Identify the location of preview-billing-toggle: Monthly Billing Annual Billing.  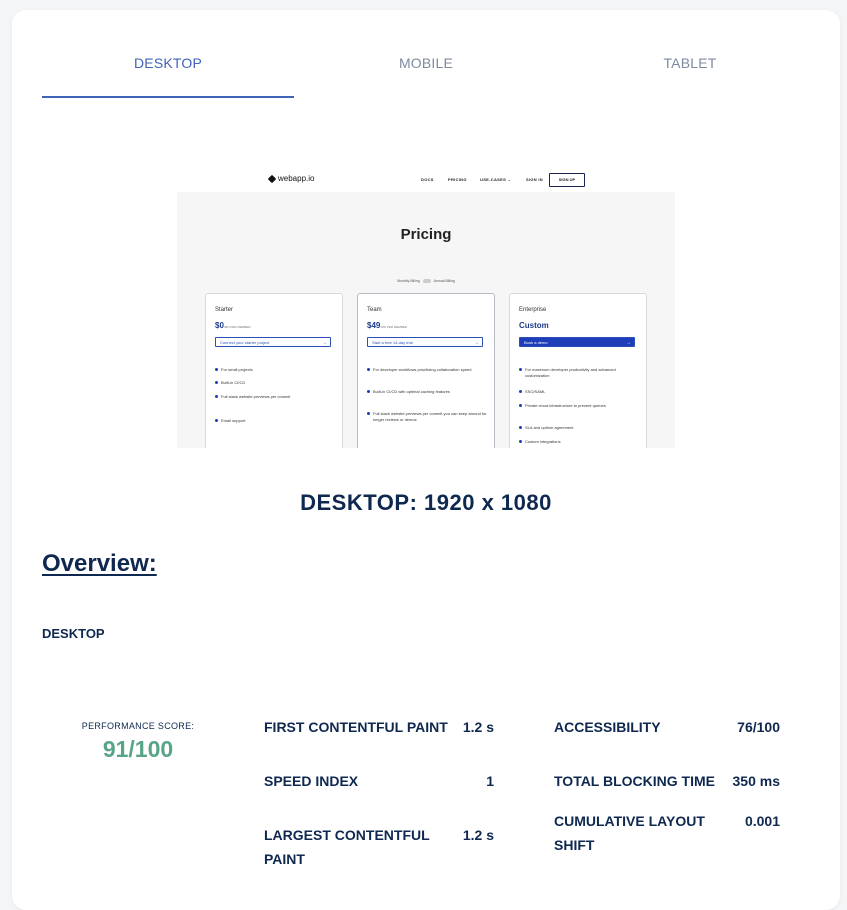
(426, 281).